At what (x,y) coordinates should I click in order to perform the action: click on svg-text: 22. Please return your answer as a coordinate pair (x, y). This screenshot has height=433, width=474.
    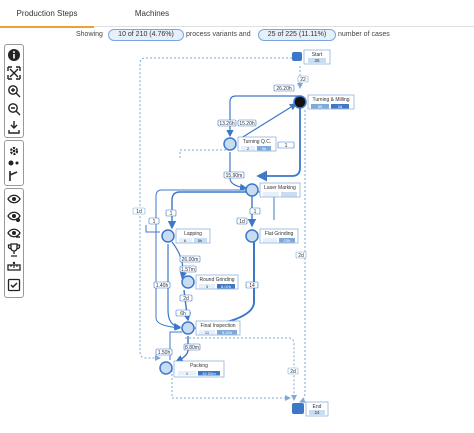
    Looking at the image, I should click on (303, 80).